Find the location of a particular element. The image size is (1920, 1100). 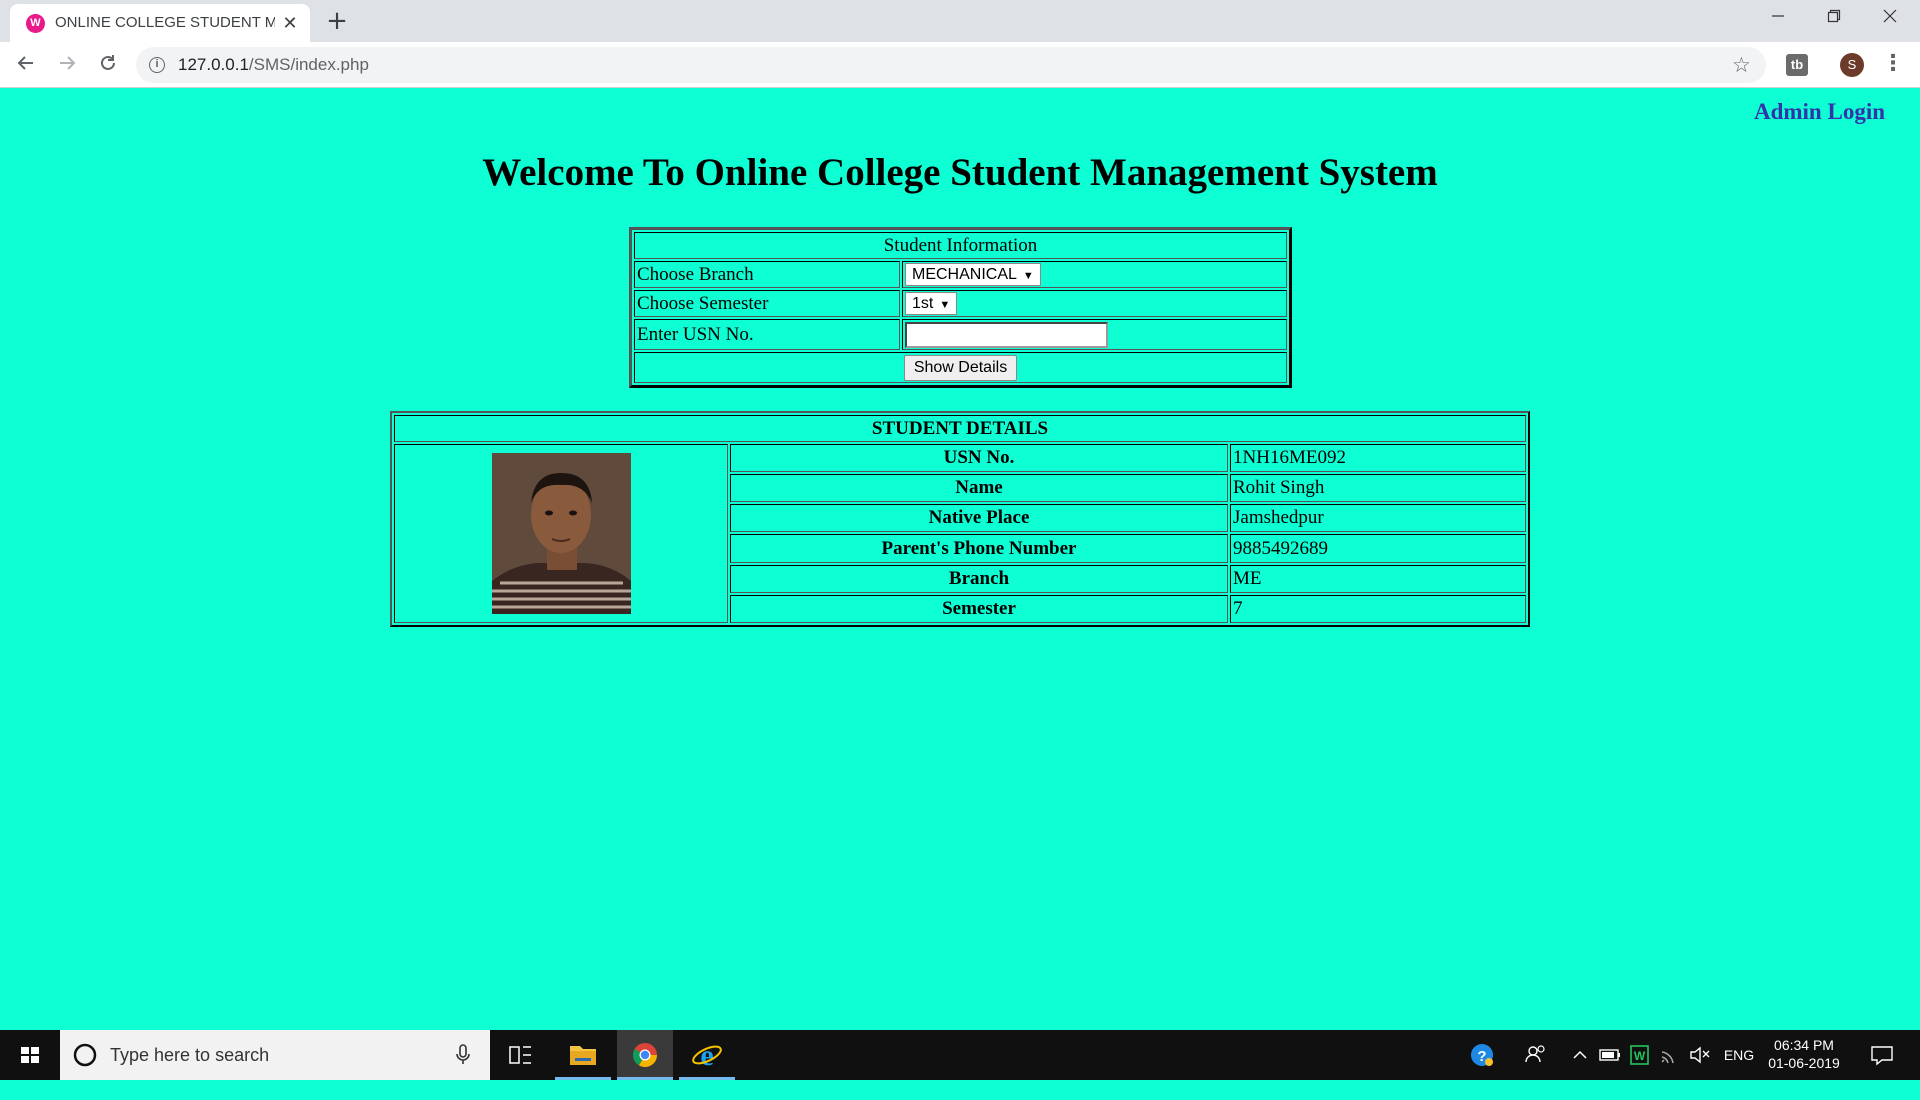

semester-select: 1st ▼ is located at coordinates (931, 303).